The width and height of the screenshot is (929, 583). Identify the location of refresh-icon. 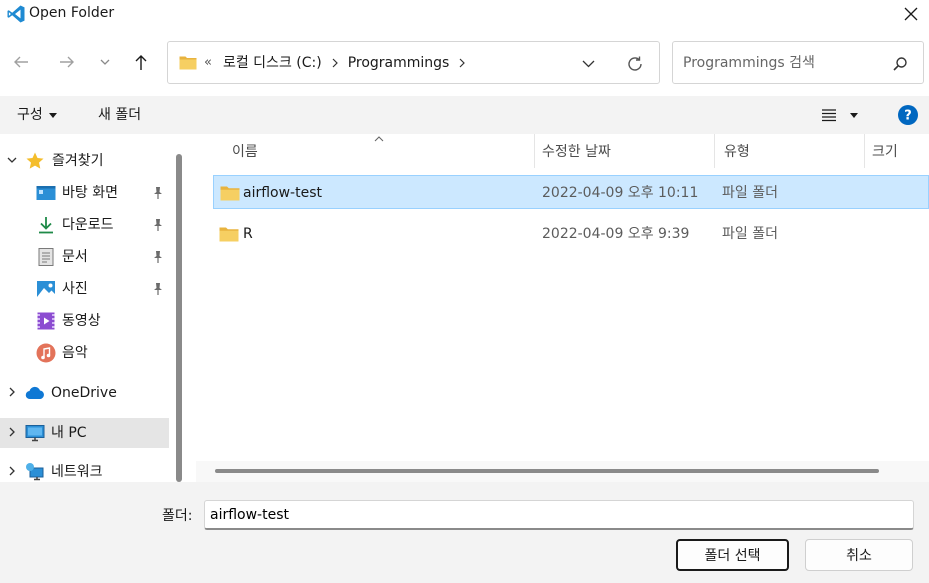
(635, 63).